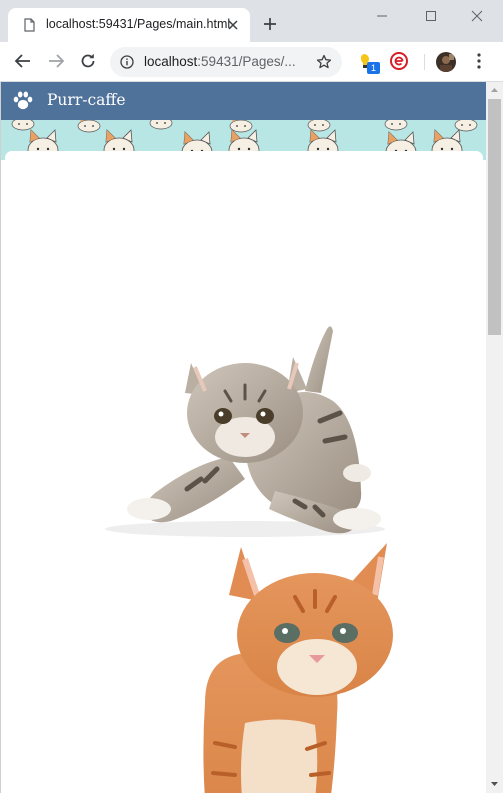  What do you see at coordinates (88, 63) in the screenshot?
I see `reload-icon` at bounding box center [88, 63].